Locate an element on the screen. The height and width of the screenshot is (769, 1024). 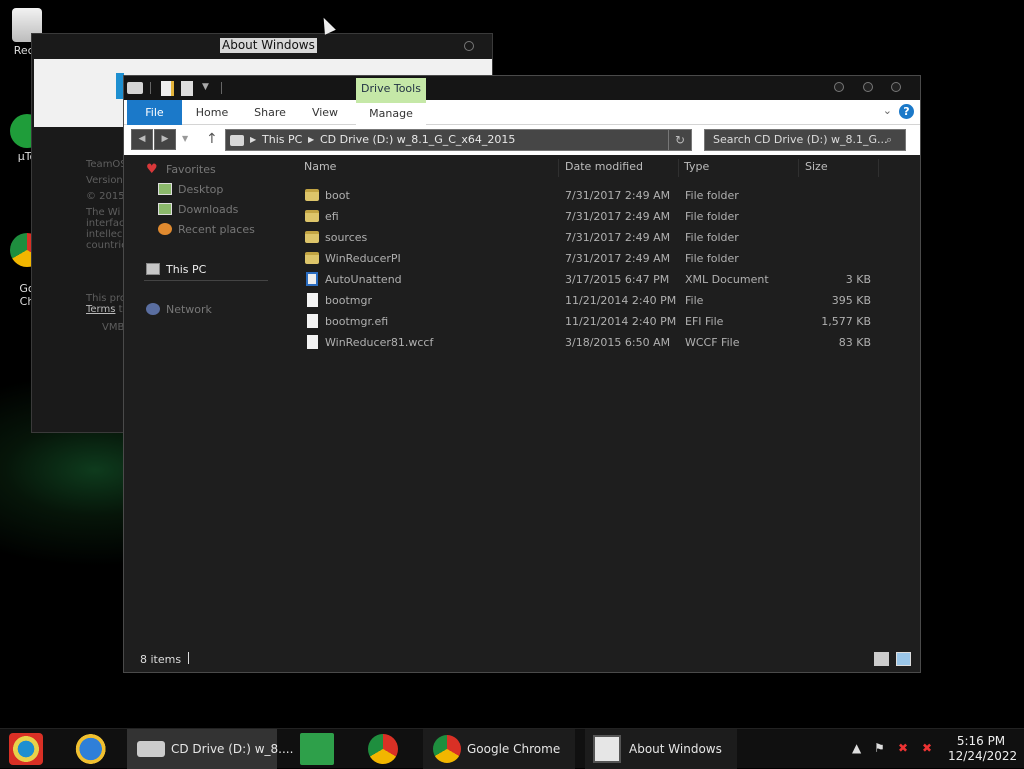
column-header-type: Type is located at coordinates (696, 167).